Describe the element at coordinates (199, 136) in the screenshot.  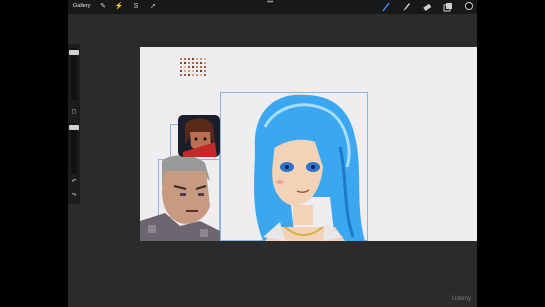
I see `small-character-avatar` at that location.